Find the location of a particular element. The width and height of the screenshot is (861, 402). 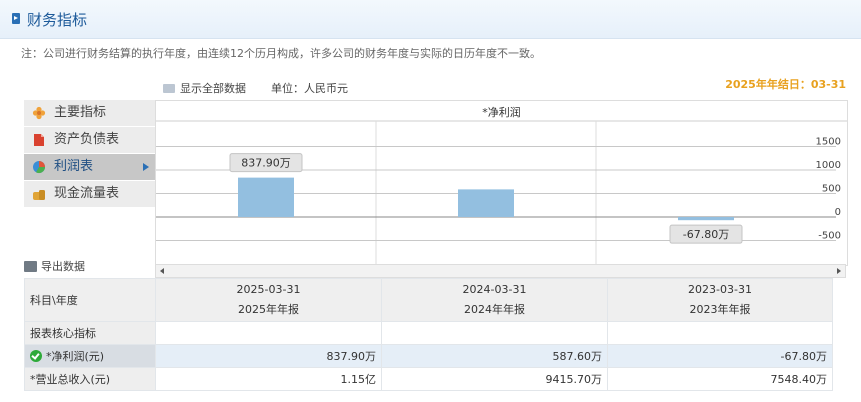

column-header: 2025-03-31 2025年年报 is located at coordinates (268, 300).